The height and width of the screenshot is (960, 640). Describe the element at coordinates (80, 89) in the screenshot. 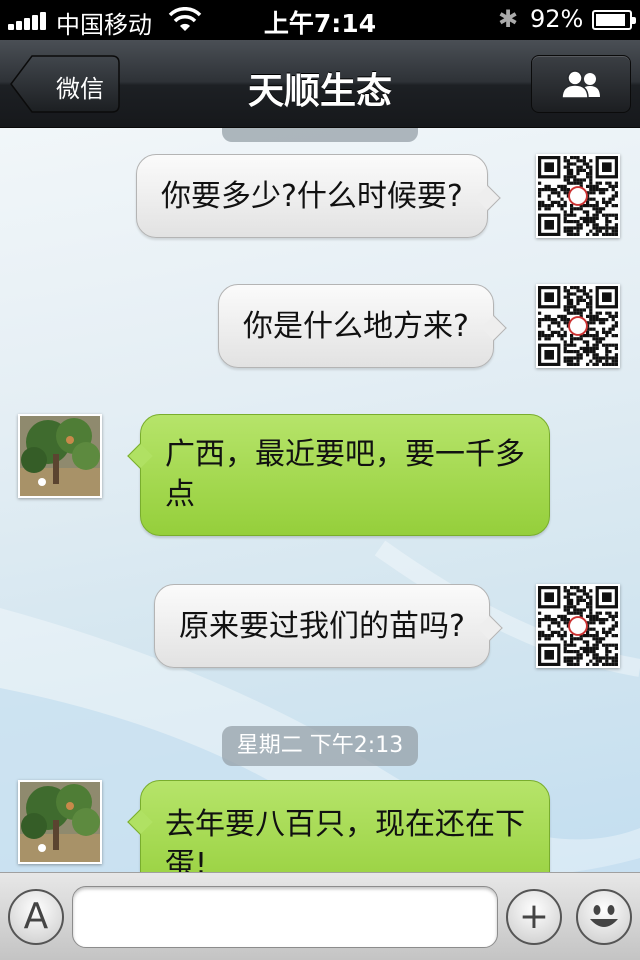

I see `back-button-label: 微信` at that location.